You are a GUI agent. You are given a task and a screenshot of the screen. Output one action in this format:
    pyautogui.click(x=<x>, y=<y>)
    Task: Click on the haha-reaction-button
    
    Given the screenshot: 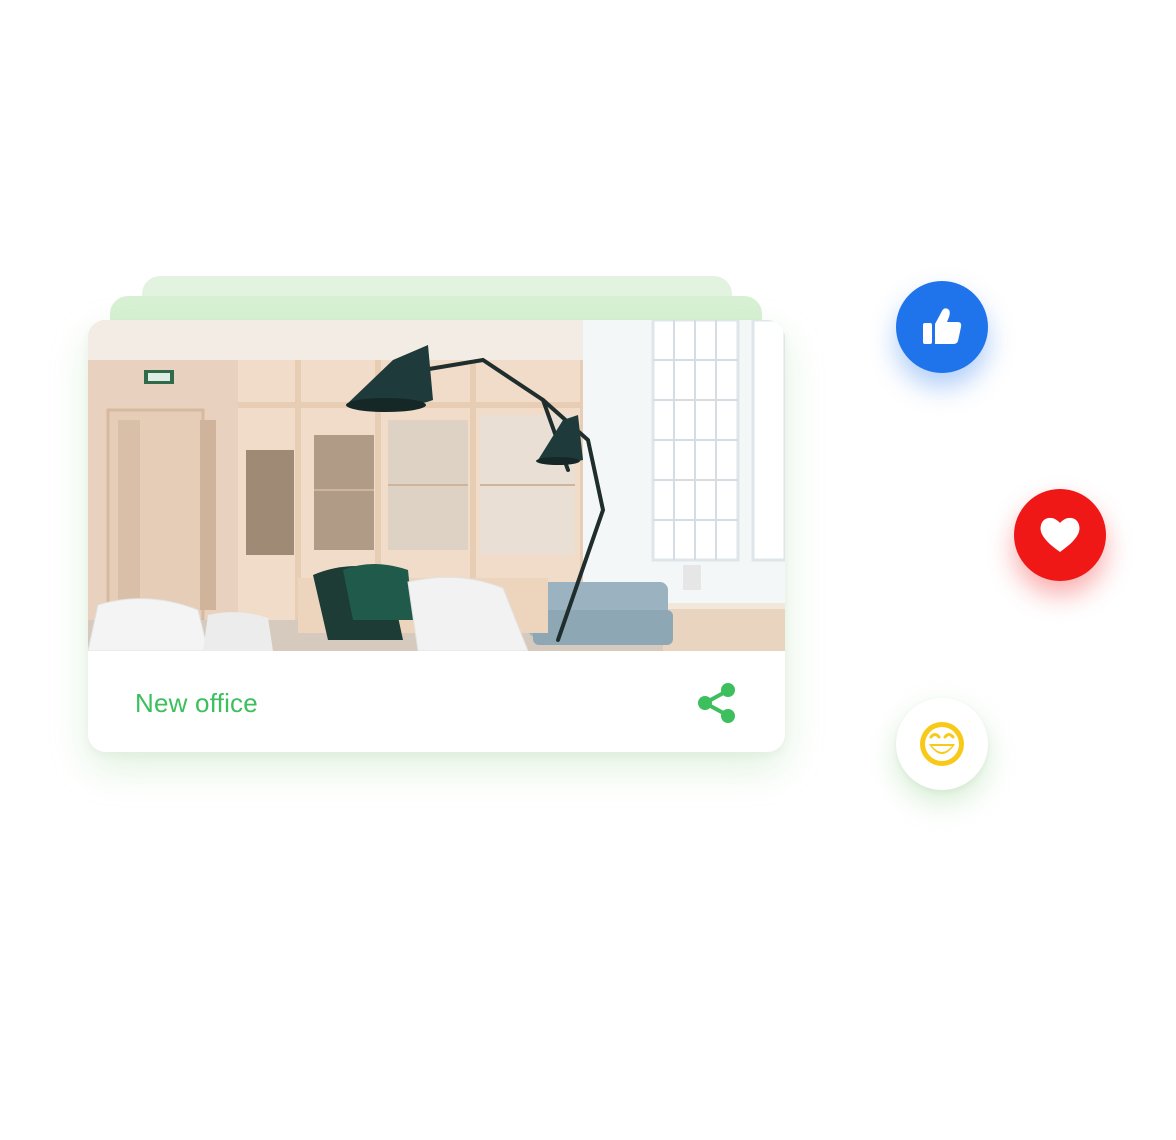 What is the action you would take?
    pyautogui.click(x=942, y=744)
    